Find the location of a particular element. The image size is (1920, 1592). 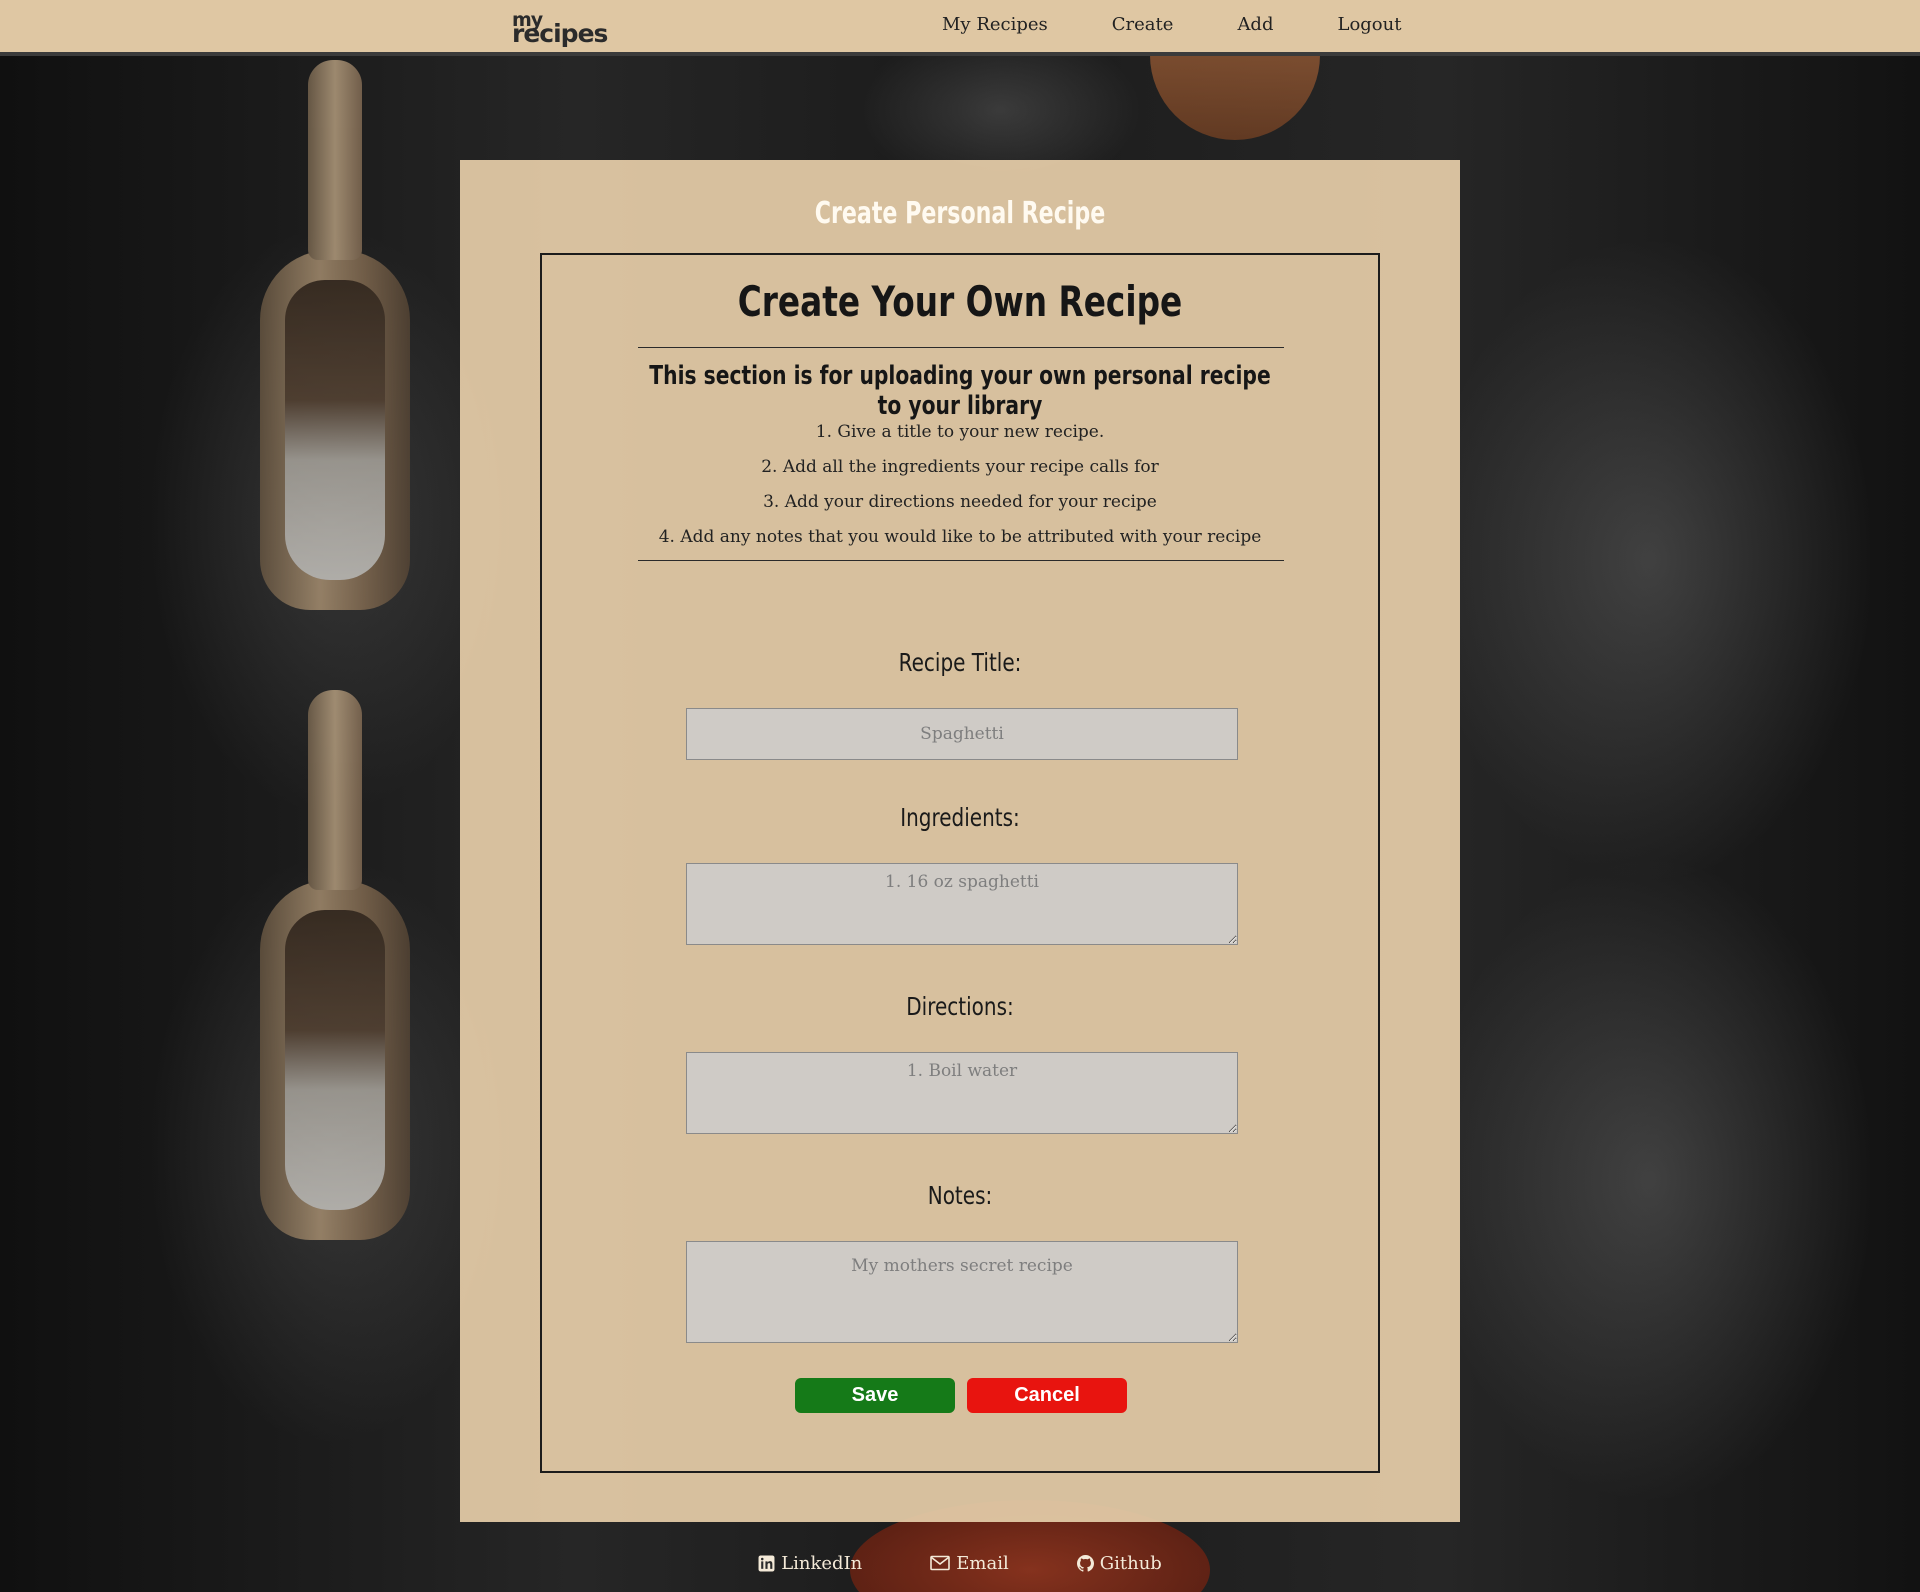

recipe-title-input is located at coordinates (962, 734).